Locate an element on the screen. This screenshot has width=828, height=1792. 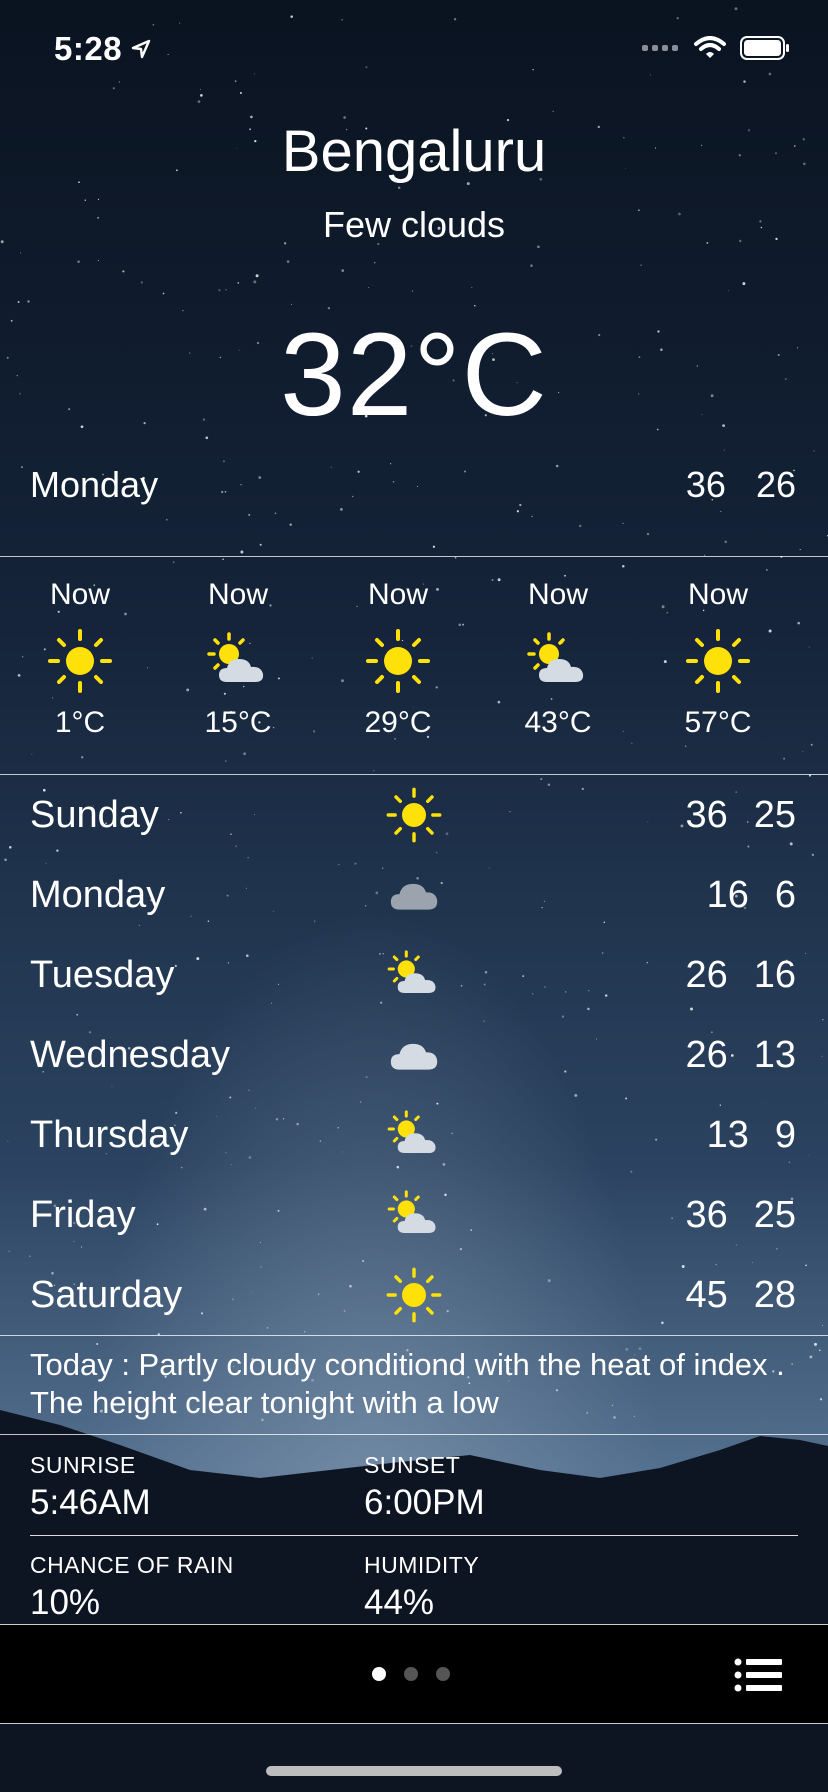
list-icon is located at coordinates (758, 1675).